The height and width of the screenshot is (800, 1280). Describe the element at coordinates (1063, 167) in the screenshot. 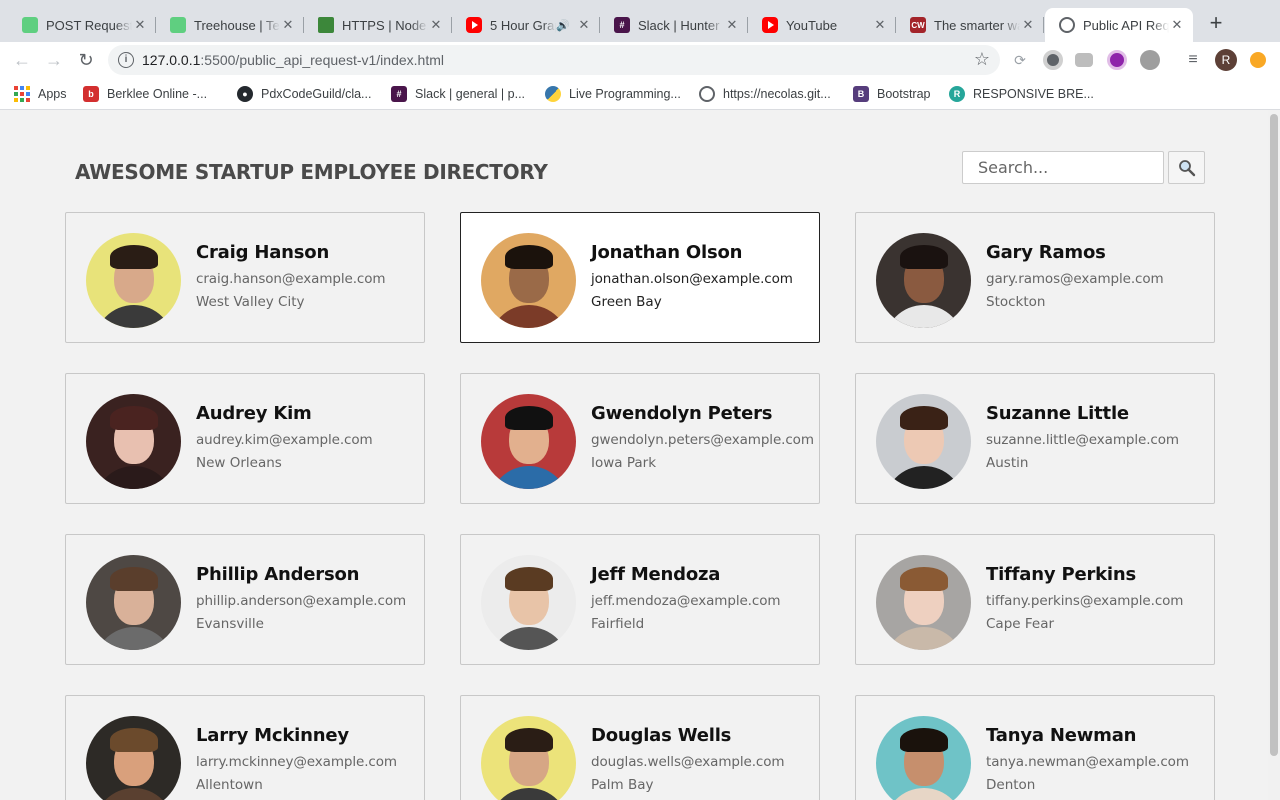

I see `search-input` at that location.